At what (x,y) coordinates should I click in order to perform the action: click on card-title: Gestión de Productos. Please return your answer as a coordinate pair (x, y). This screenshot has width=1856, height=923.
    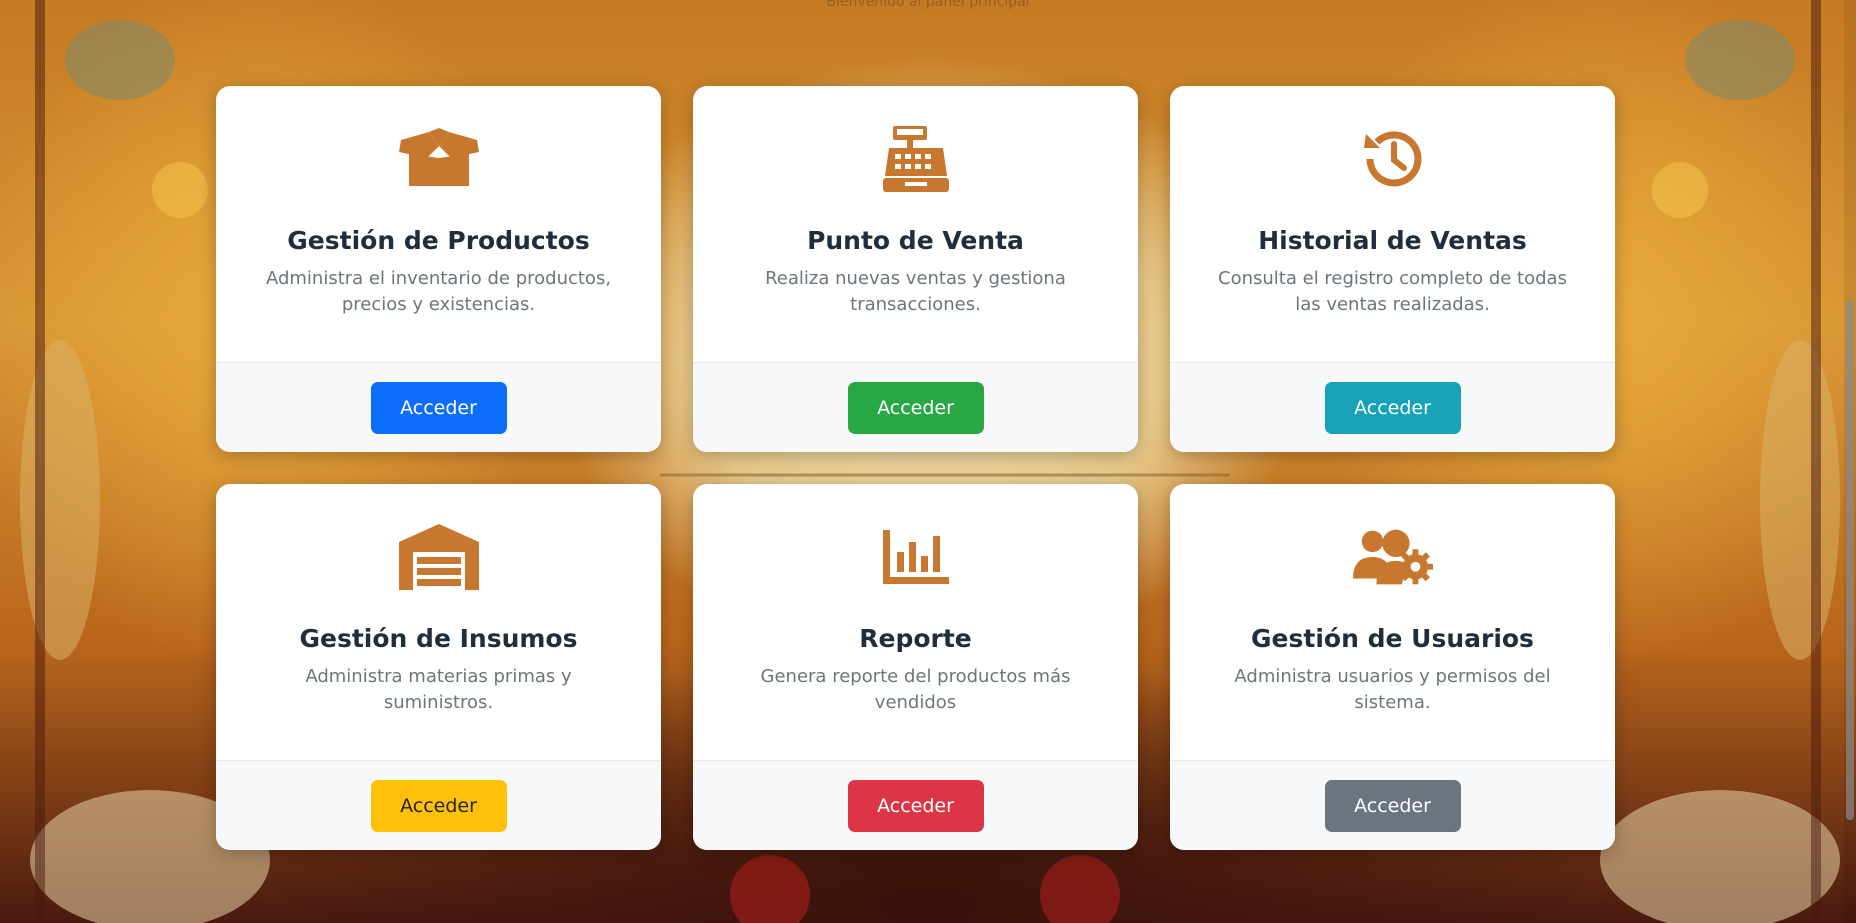
    Looking at the image, I should click on (438, 240).